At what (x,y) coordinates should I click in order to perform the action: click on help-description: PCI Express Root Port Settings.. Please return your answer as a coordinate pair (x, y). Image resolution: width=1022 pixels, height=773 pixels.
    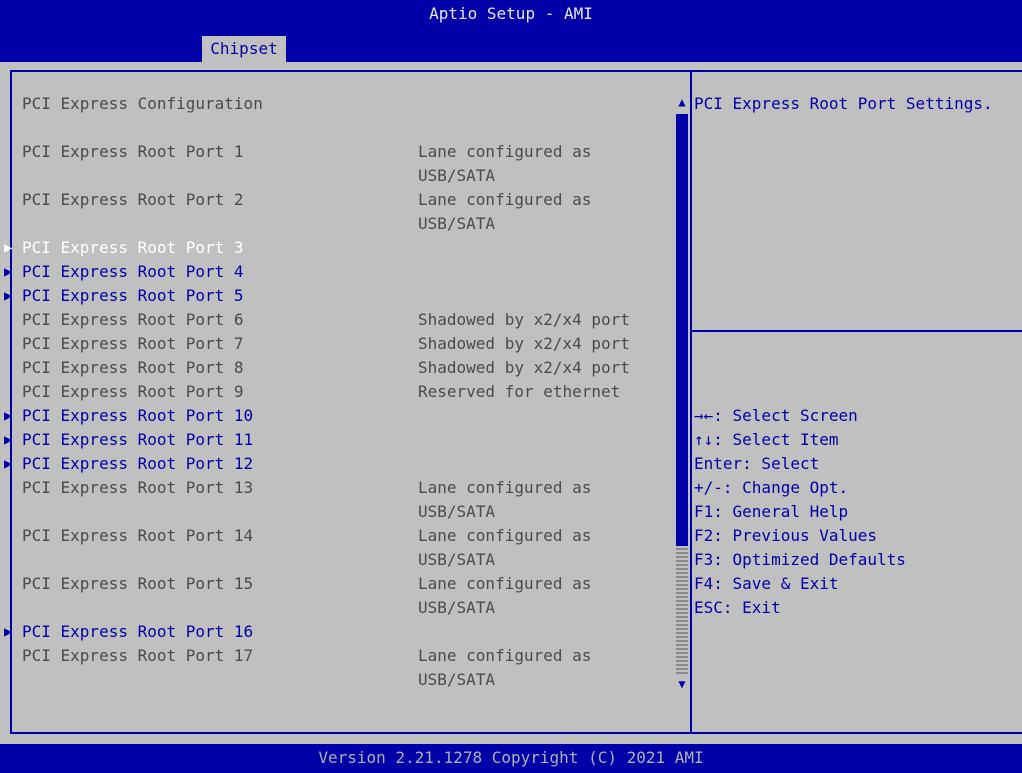
    Looking at the image, I should click on (843, 103).